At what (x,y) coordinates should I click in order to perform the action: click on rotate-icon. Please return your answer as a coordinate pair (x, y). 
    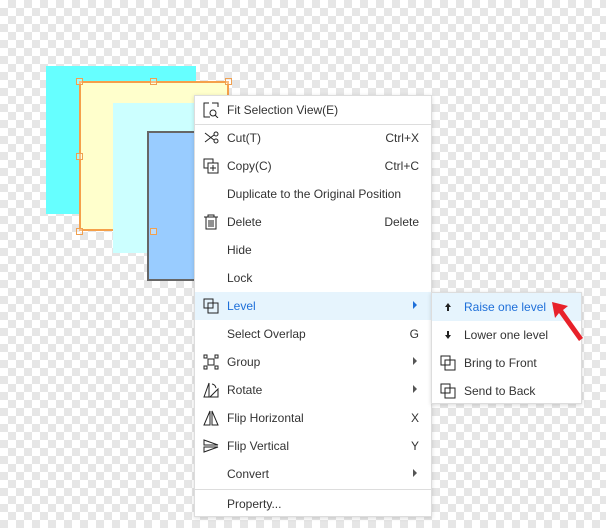
    Looking at the image, I should click on (211, 390).